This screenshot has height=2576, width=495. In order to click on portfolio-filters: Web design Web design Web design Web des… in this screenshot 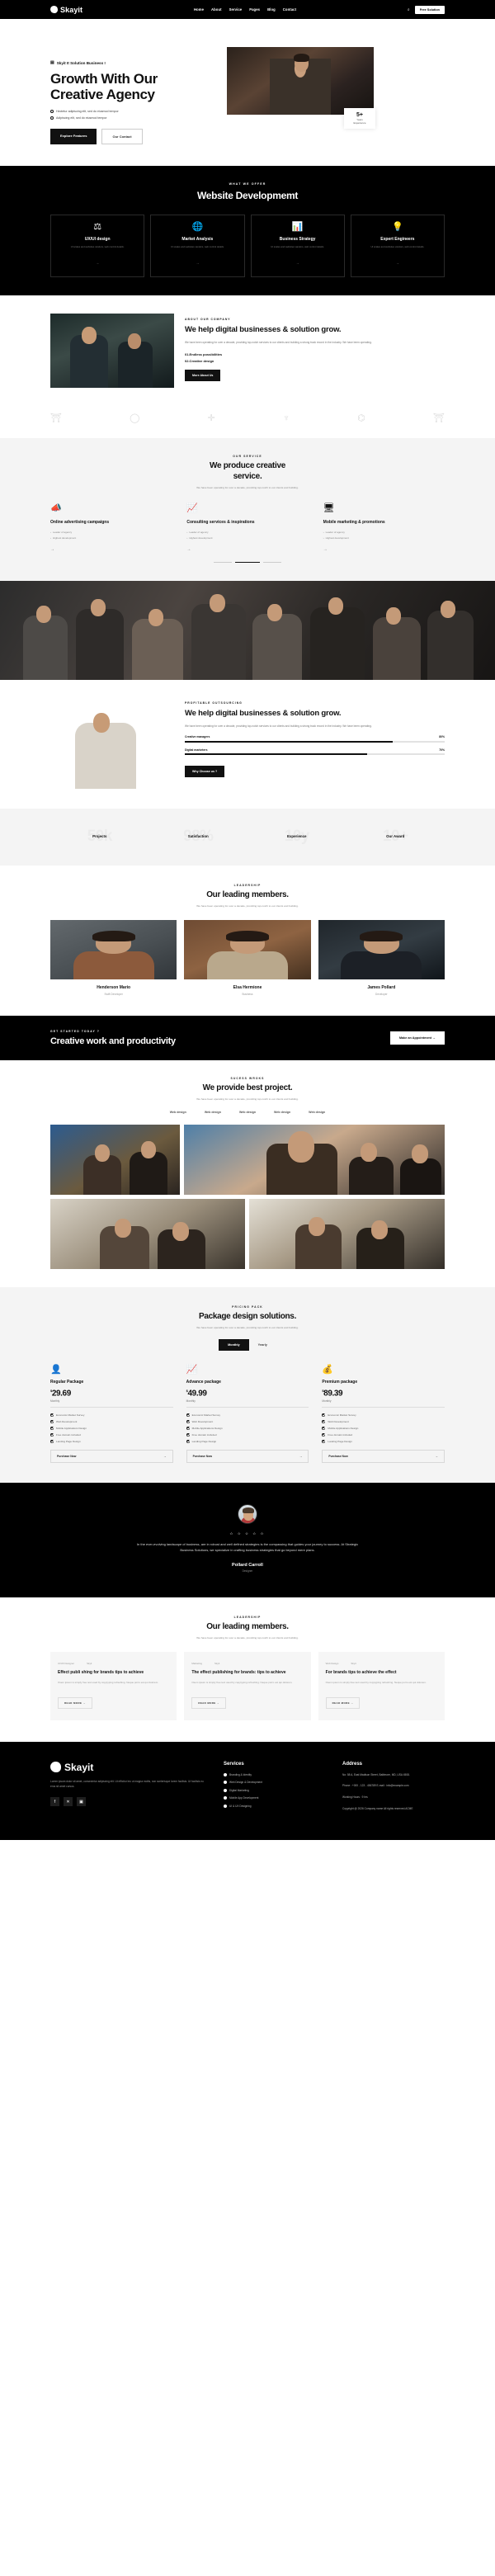, I will do `click(247, 1112)`.